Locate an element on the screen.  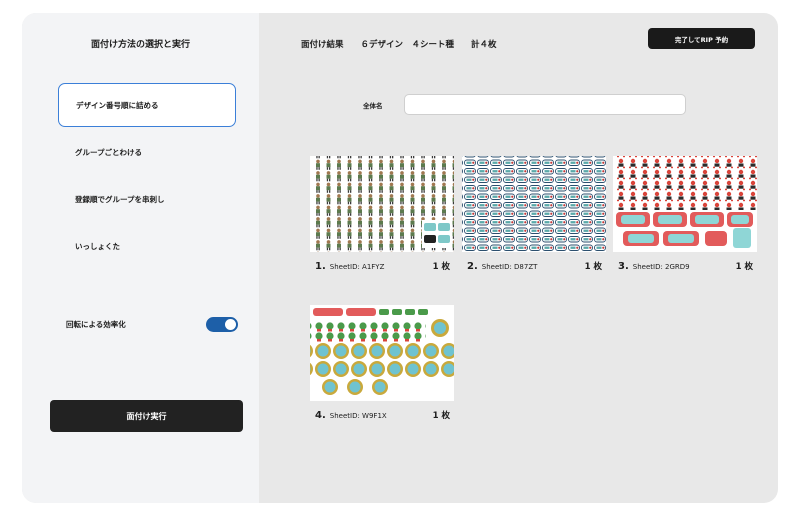
sheet-card: 4. SheetID: W9F1X 1 枚 is located at coordinates (382, 363).